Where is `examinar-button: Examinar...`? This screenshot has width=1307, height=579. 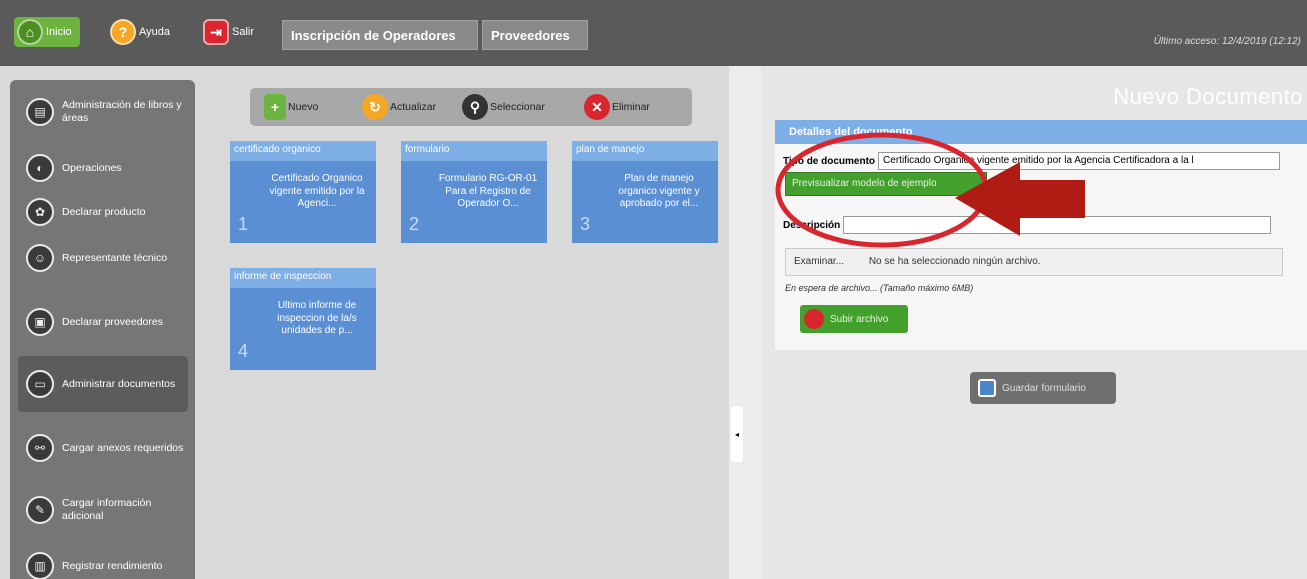
examinar-button: Examinar... is located at coordinates (819, 261).